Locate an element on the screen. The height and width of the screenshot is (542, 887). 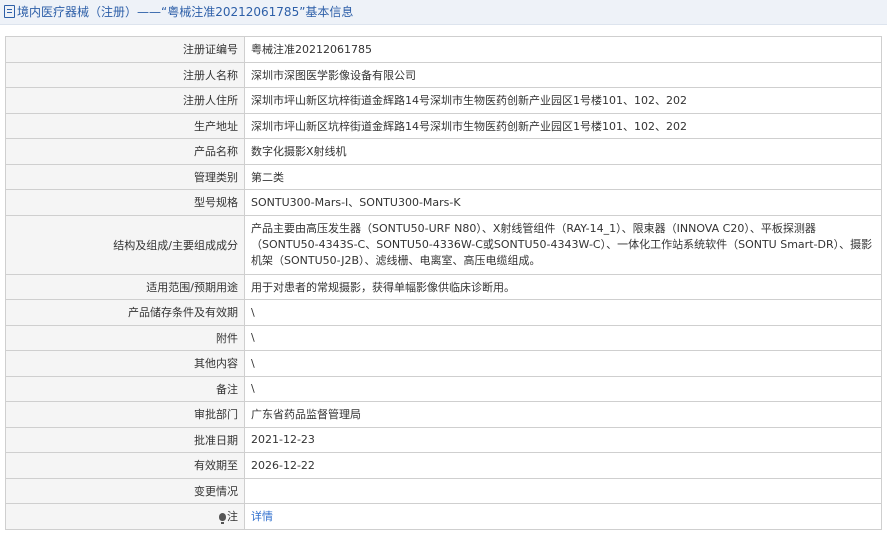
row-value-cell: 详情 is located at coordinates (563, 516).